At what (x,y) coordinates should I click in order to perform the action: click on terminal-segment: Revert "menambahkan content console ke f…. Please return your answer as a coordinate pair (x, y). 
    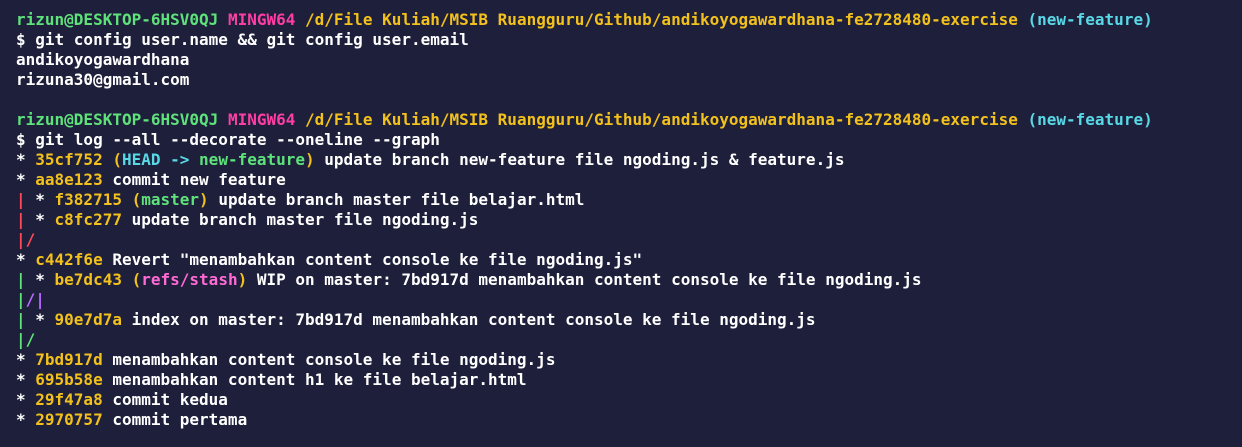
    Looking at the image, I should click on (372, 259).